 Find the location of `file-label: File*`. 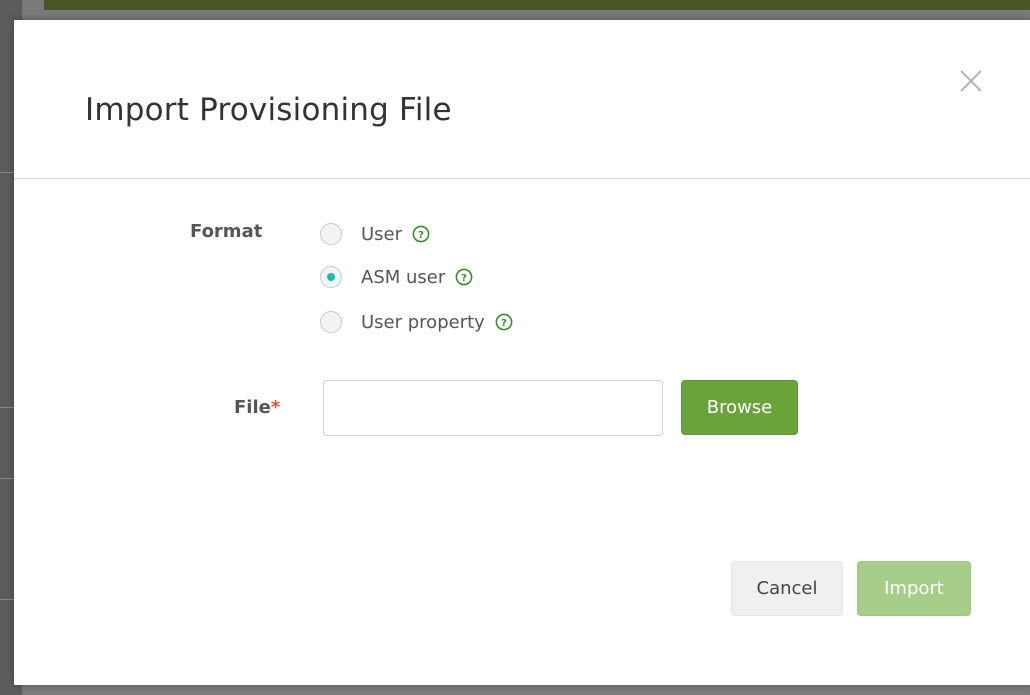

file-label: File* is located at coordinates (257, 407).